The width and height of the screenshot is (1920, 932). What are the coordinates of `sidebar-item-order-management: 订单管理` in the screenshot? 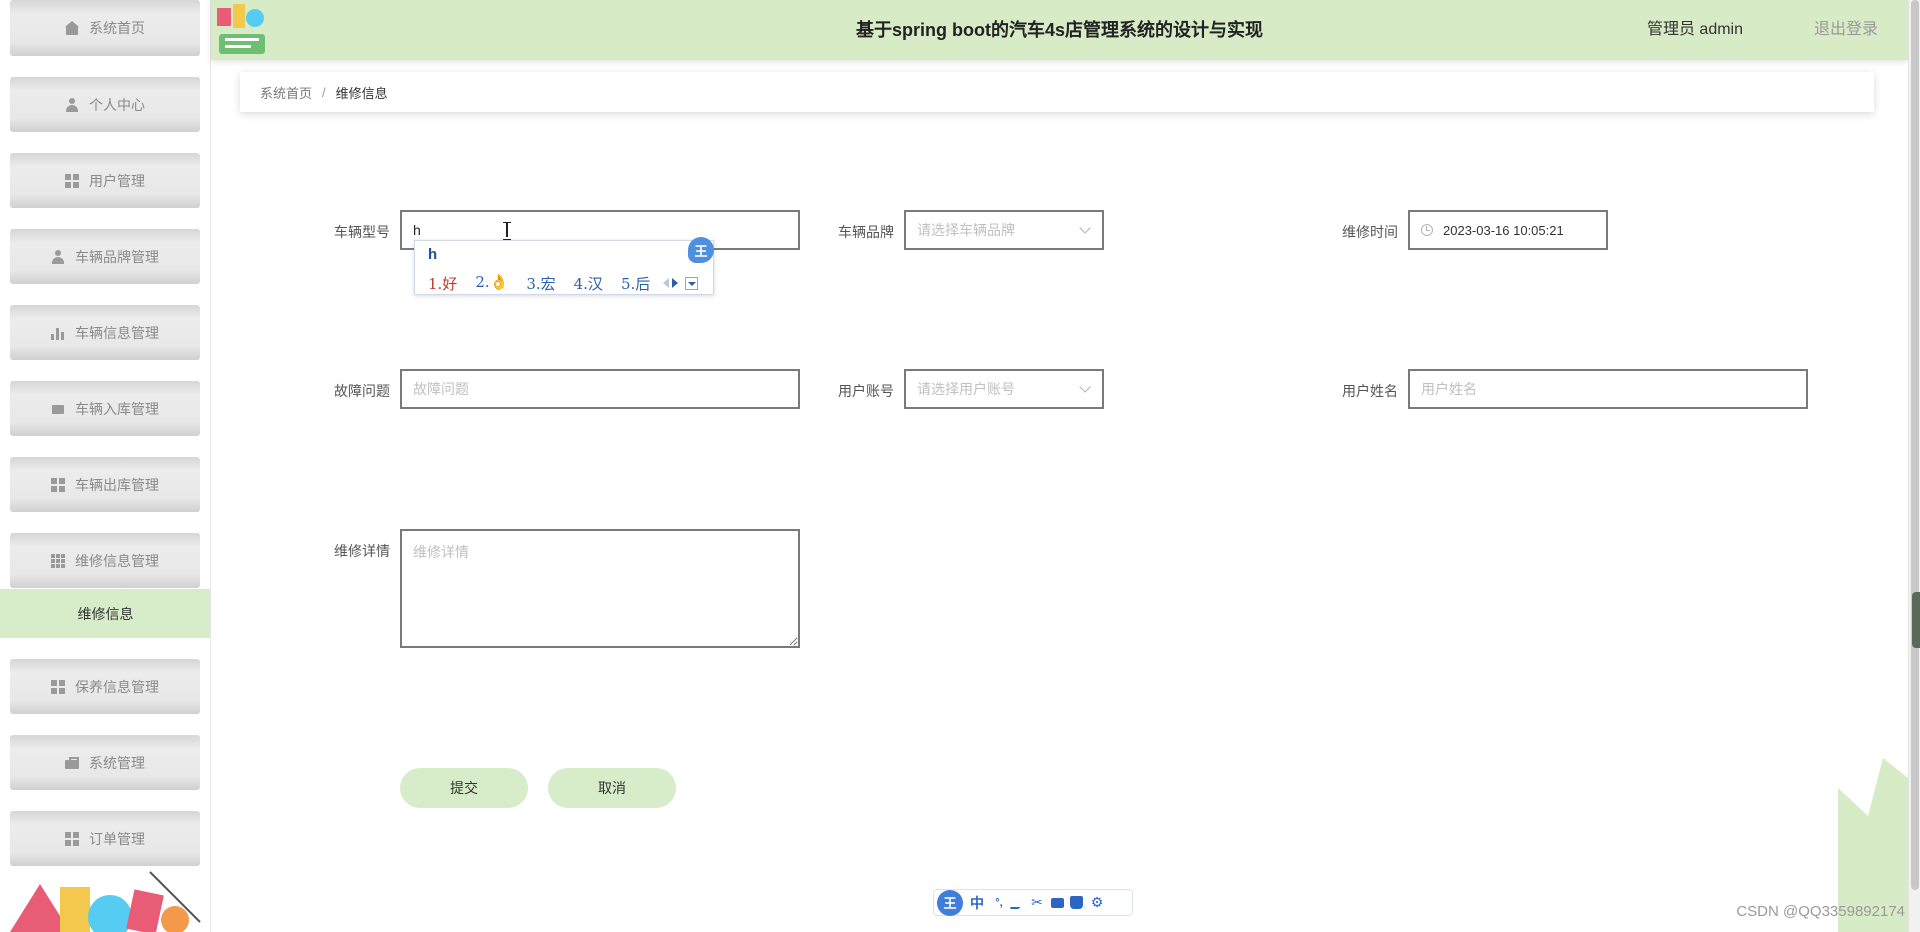 It's located at (105, 838).